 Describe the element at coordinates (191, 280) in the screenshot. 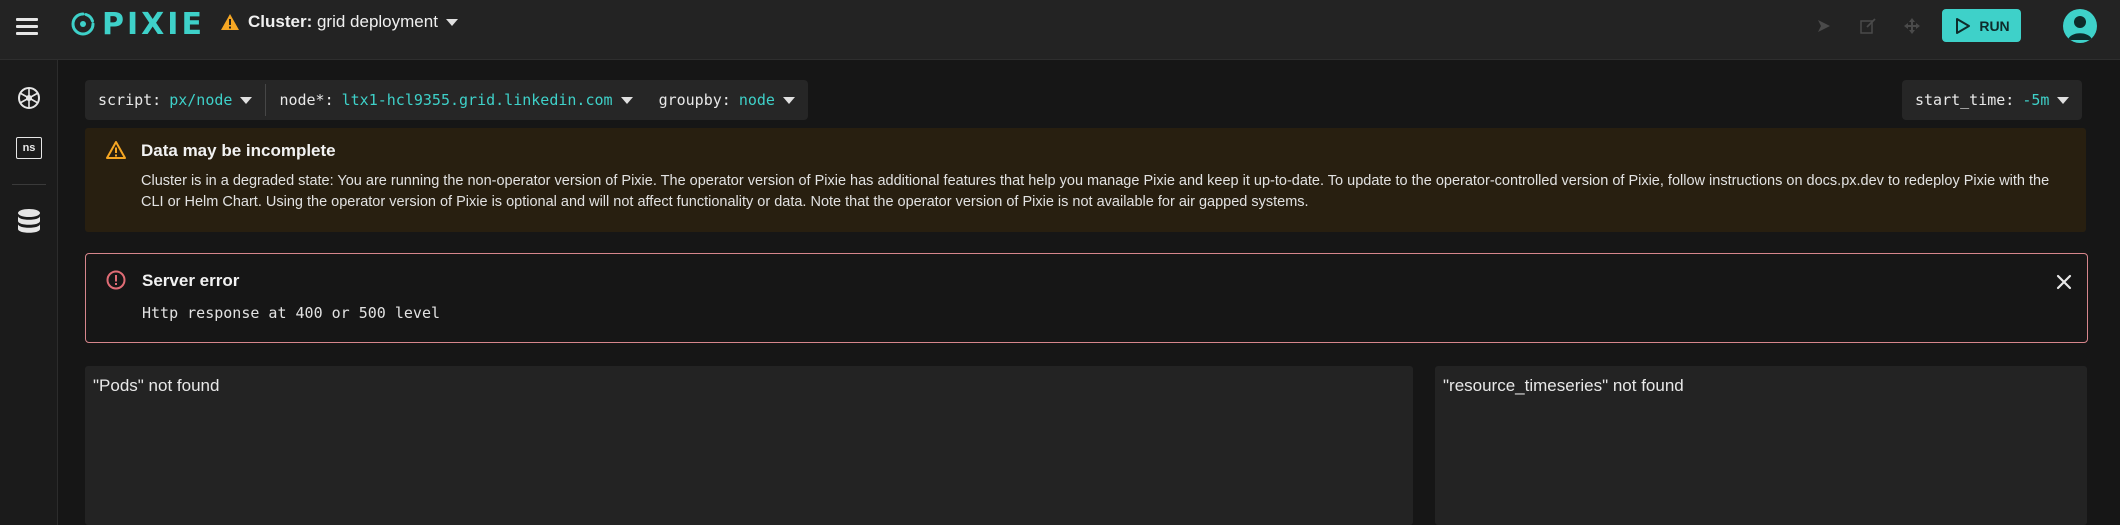

I see `error-title: Server error` at that location.